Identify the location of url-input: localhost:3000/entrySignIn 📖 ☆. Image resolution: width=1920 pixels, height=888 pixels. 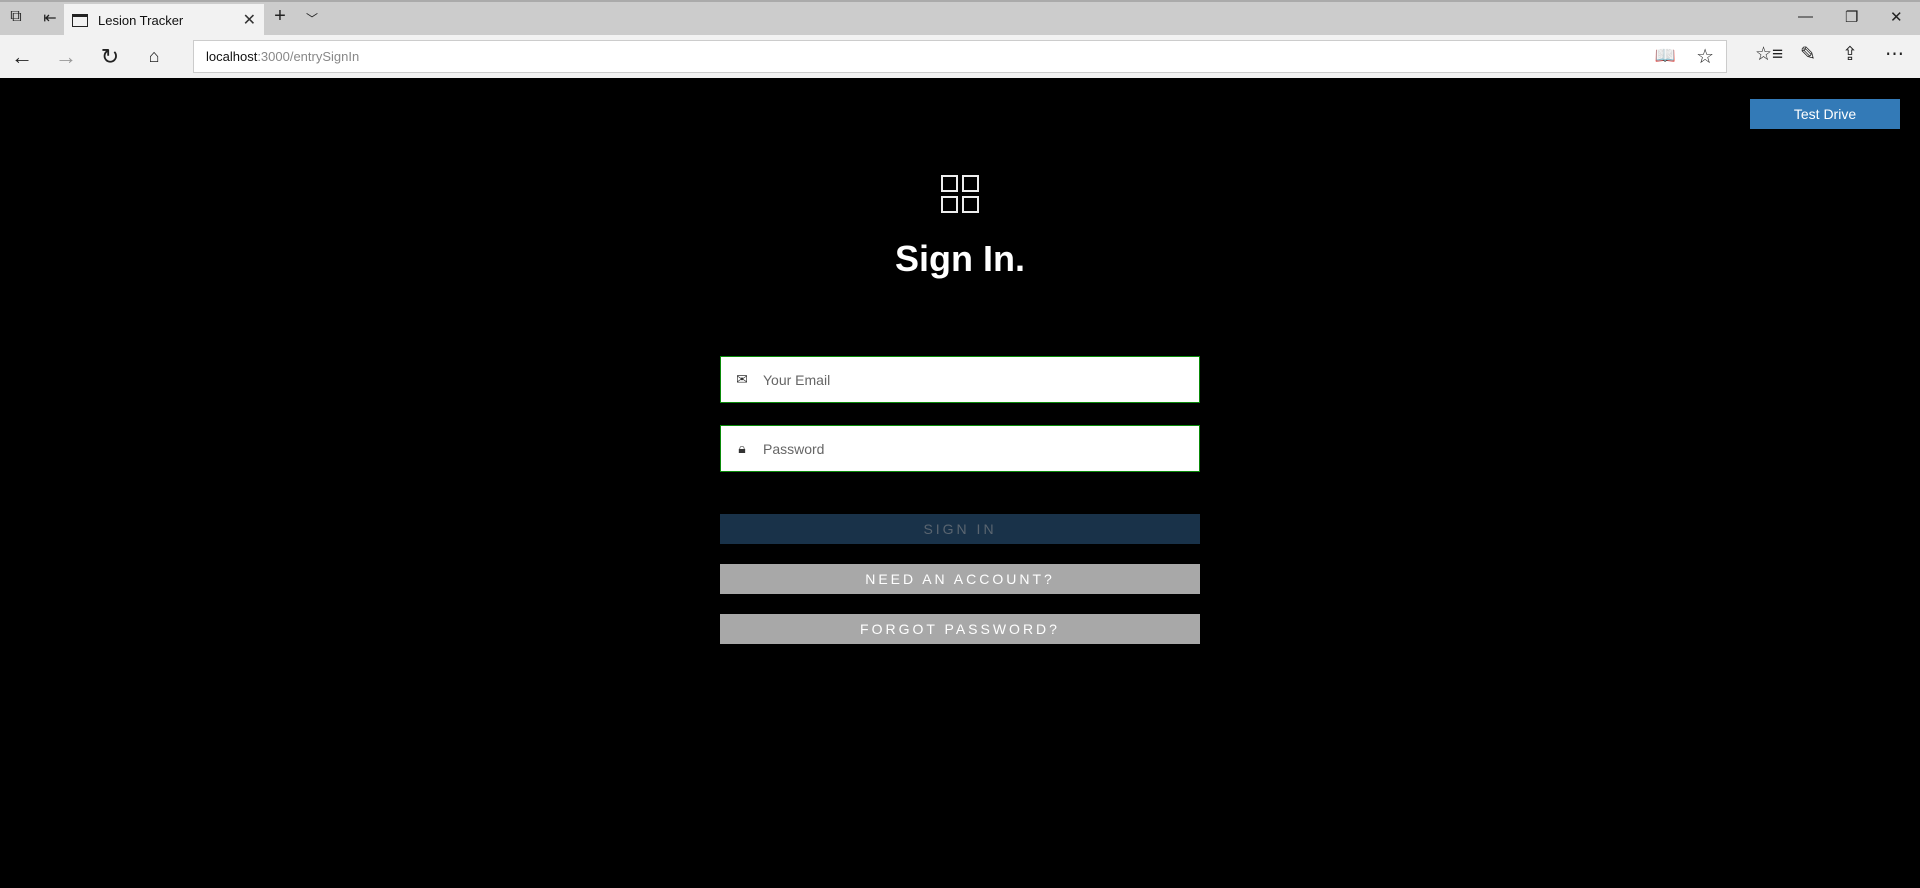
(960, 56).